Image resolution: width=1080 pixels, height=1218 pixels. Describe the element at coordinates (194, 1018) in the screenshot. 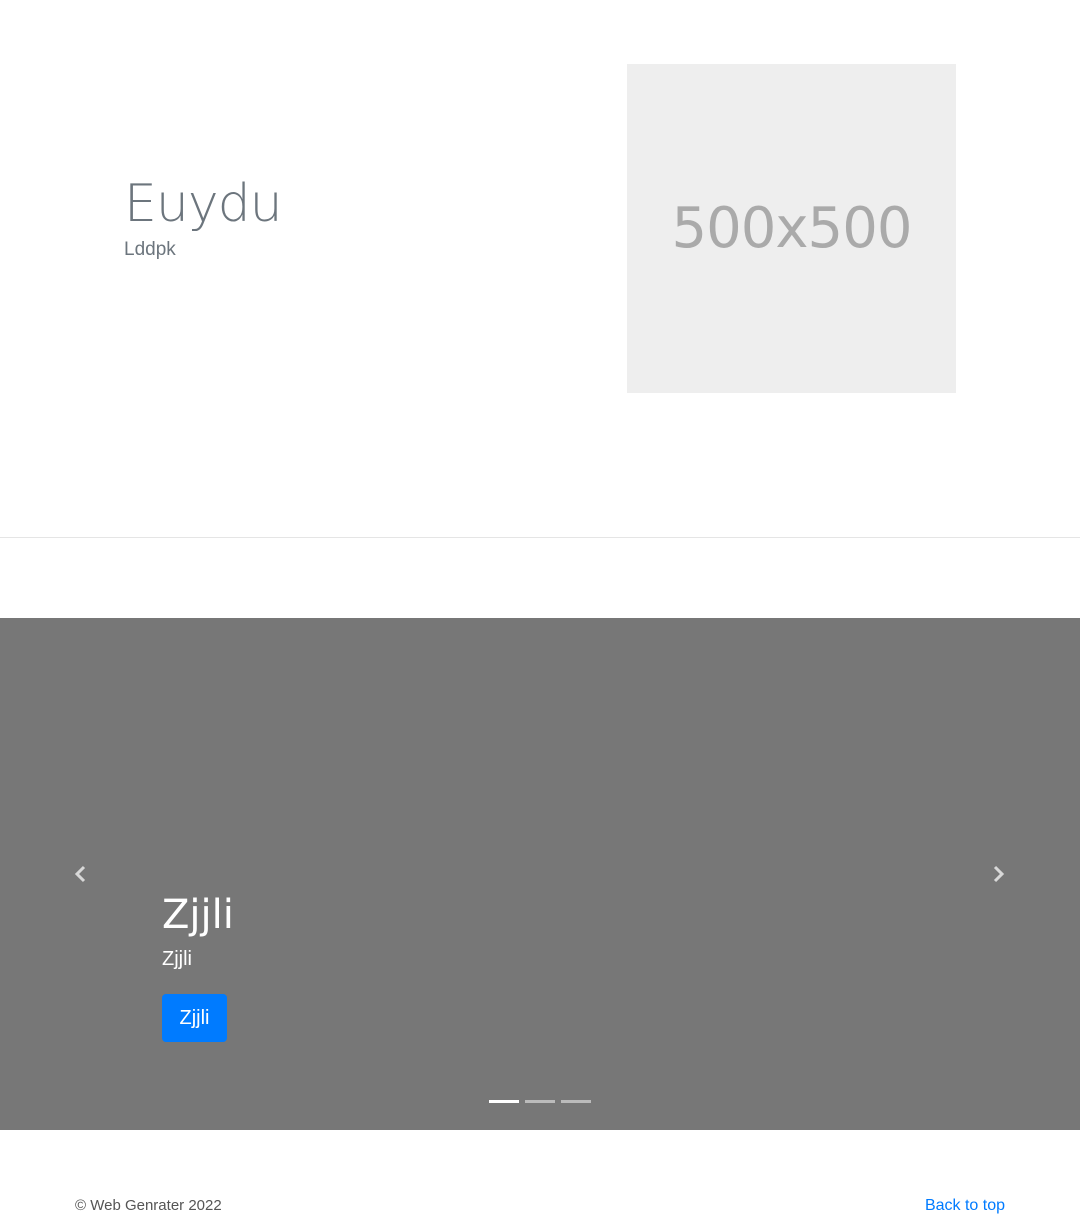

I see `carousel-caption-button: Zjjli` at that location.